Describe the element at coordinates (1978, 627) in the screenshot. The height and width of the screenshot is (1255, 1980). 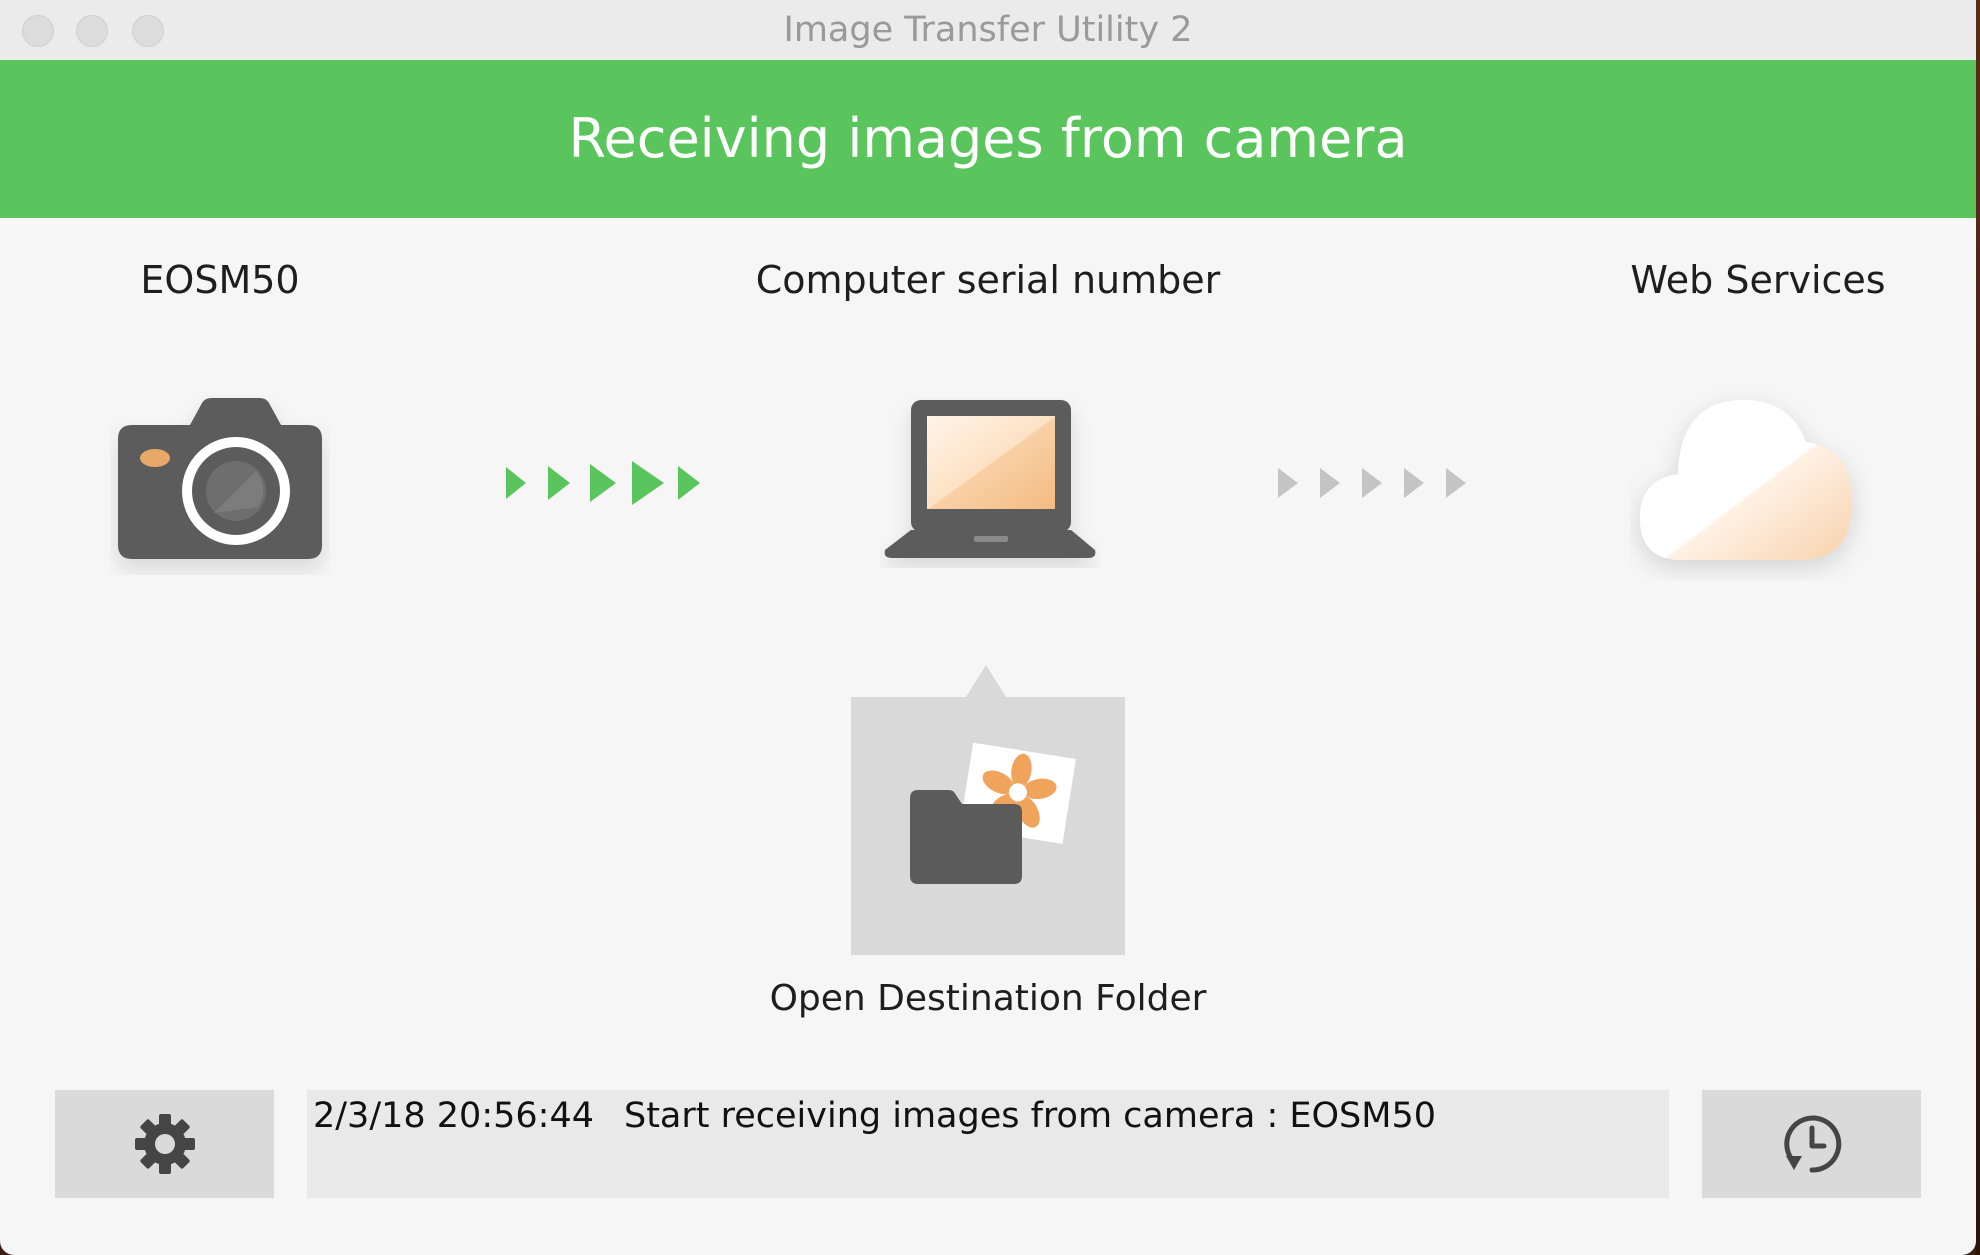
I see `desktop-background-edge` at that location.